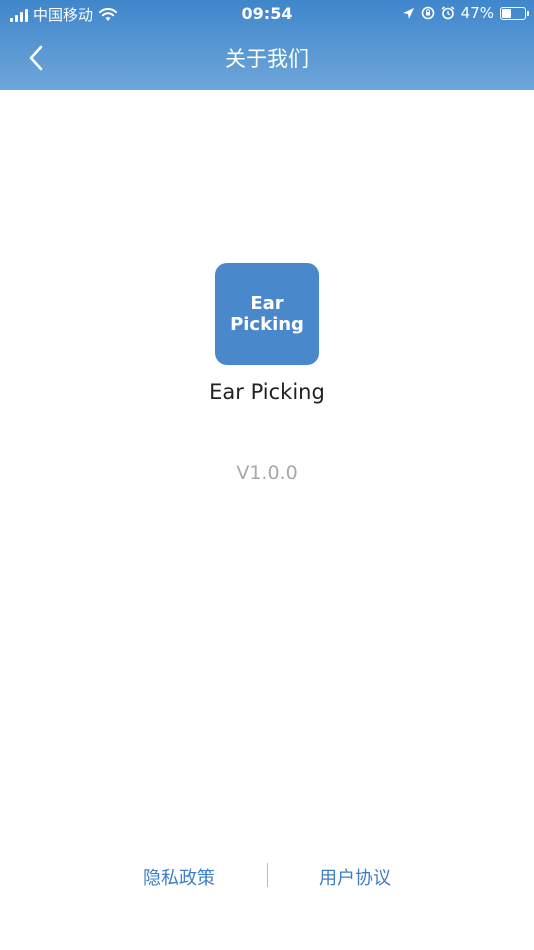 The image size is (534, 950). What do you see at coordinates (528, 13) in the screenshot?
I see `battery-tip` at bounding box center [528, 13].